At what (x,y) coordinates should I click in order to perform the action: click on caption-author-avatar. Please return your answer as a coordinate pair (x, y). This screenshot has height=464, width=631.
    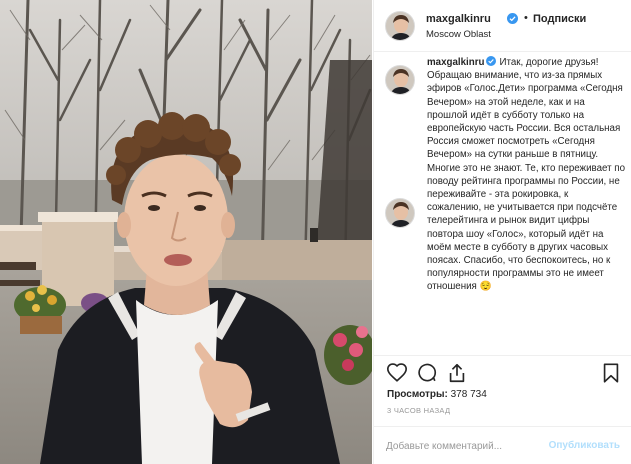
    Looking at the image, I should click on (400, 80).